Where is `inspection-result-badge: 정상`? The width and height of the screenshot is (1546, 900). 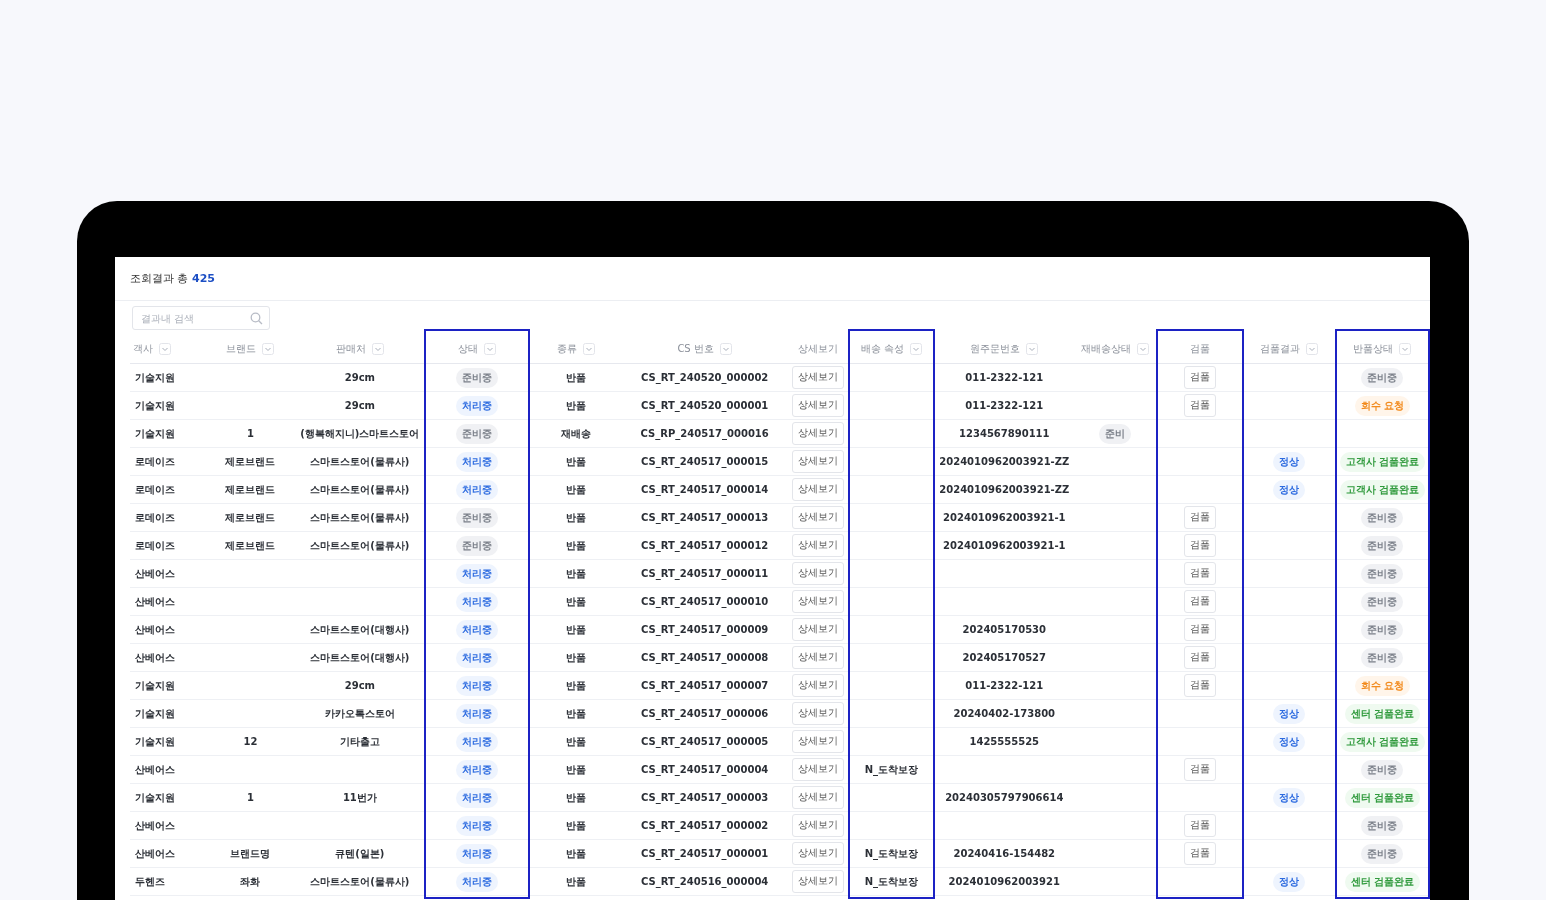
inspection-result-badge: 정상 is located at coordinates (1289, 797).